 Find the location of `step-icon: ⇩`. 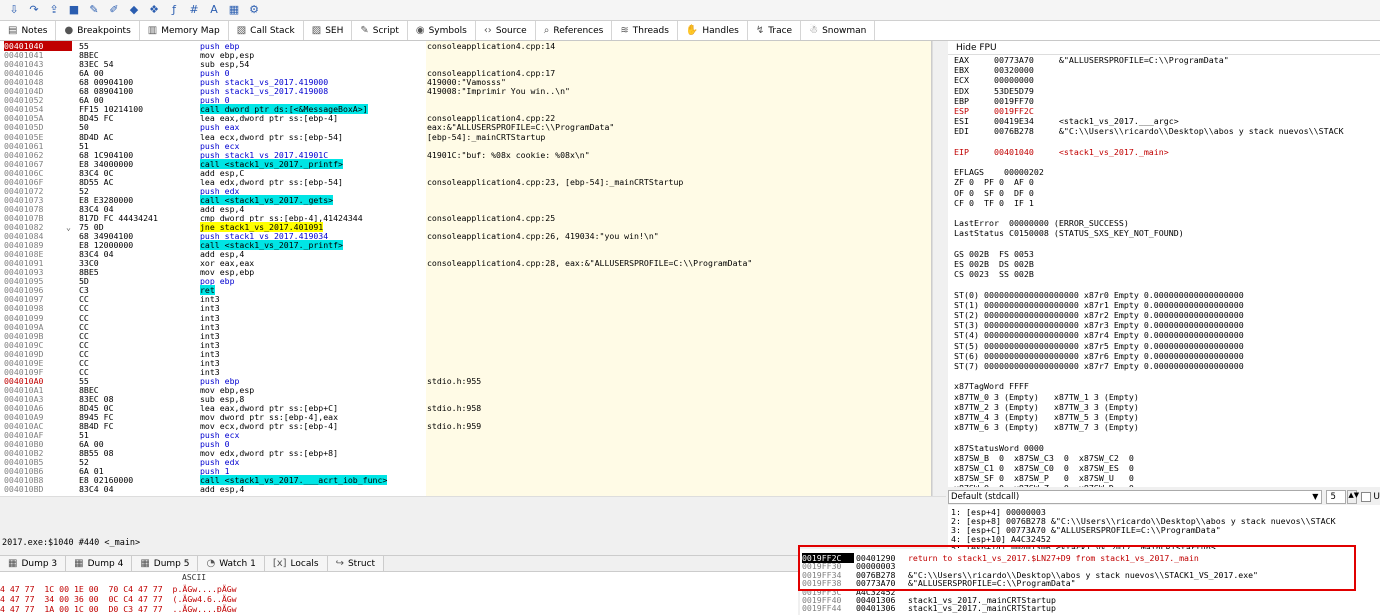

step-icon: ⇩ is located at coordinates (14, 10).